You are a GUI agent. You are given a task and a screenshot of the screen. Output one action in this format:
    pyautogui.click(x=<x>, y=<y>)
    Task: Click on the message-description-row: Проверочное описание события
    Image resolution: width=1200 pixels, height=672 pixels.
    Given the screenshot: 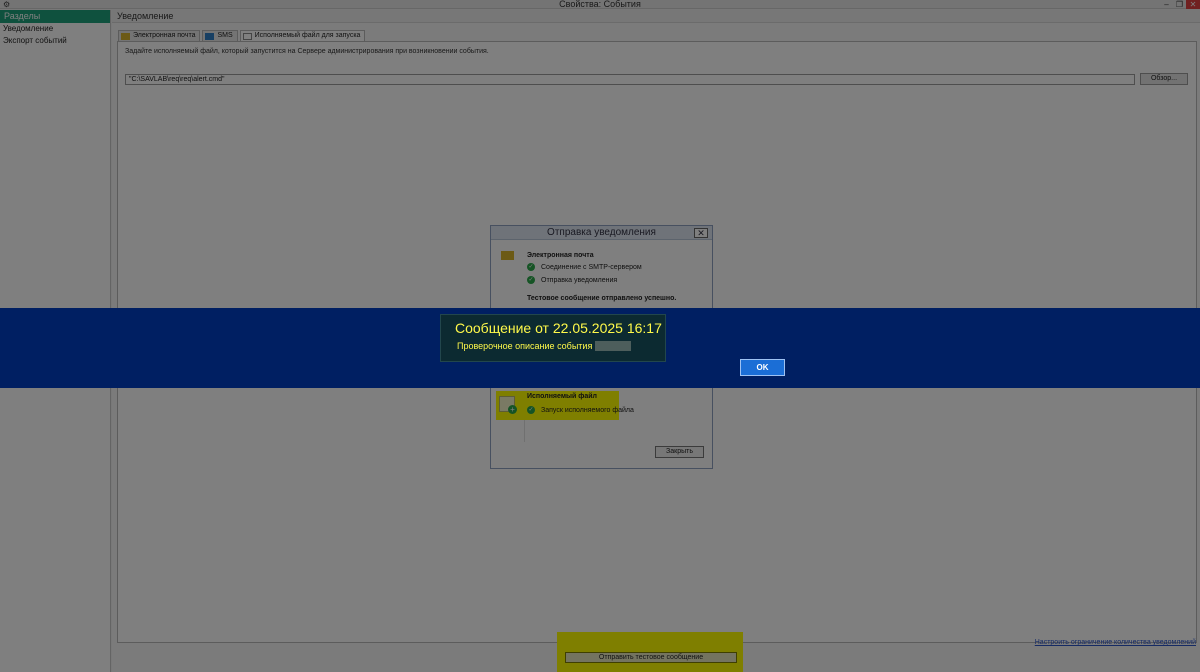 What is the action you would take?
    pyautogui.click(x=544, y=346)
    